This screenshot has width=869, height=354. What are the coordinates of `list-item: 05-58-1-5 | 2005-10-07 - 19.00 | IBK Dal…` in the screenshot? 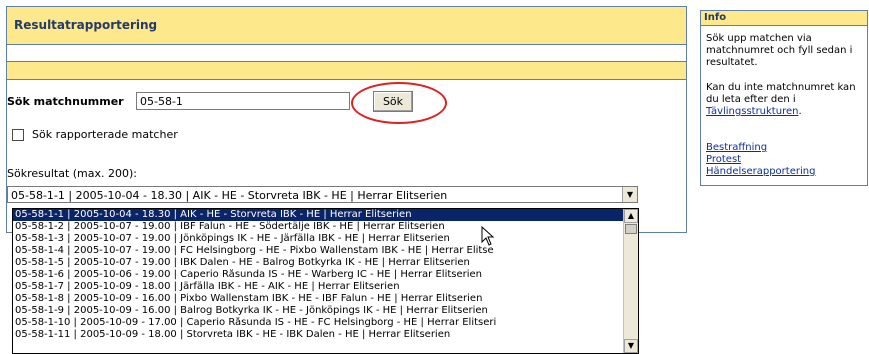 It's located at (318, 263).